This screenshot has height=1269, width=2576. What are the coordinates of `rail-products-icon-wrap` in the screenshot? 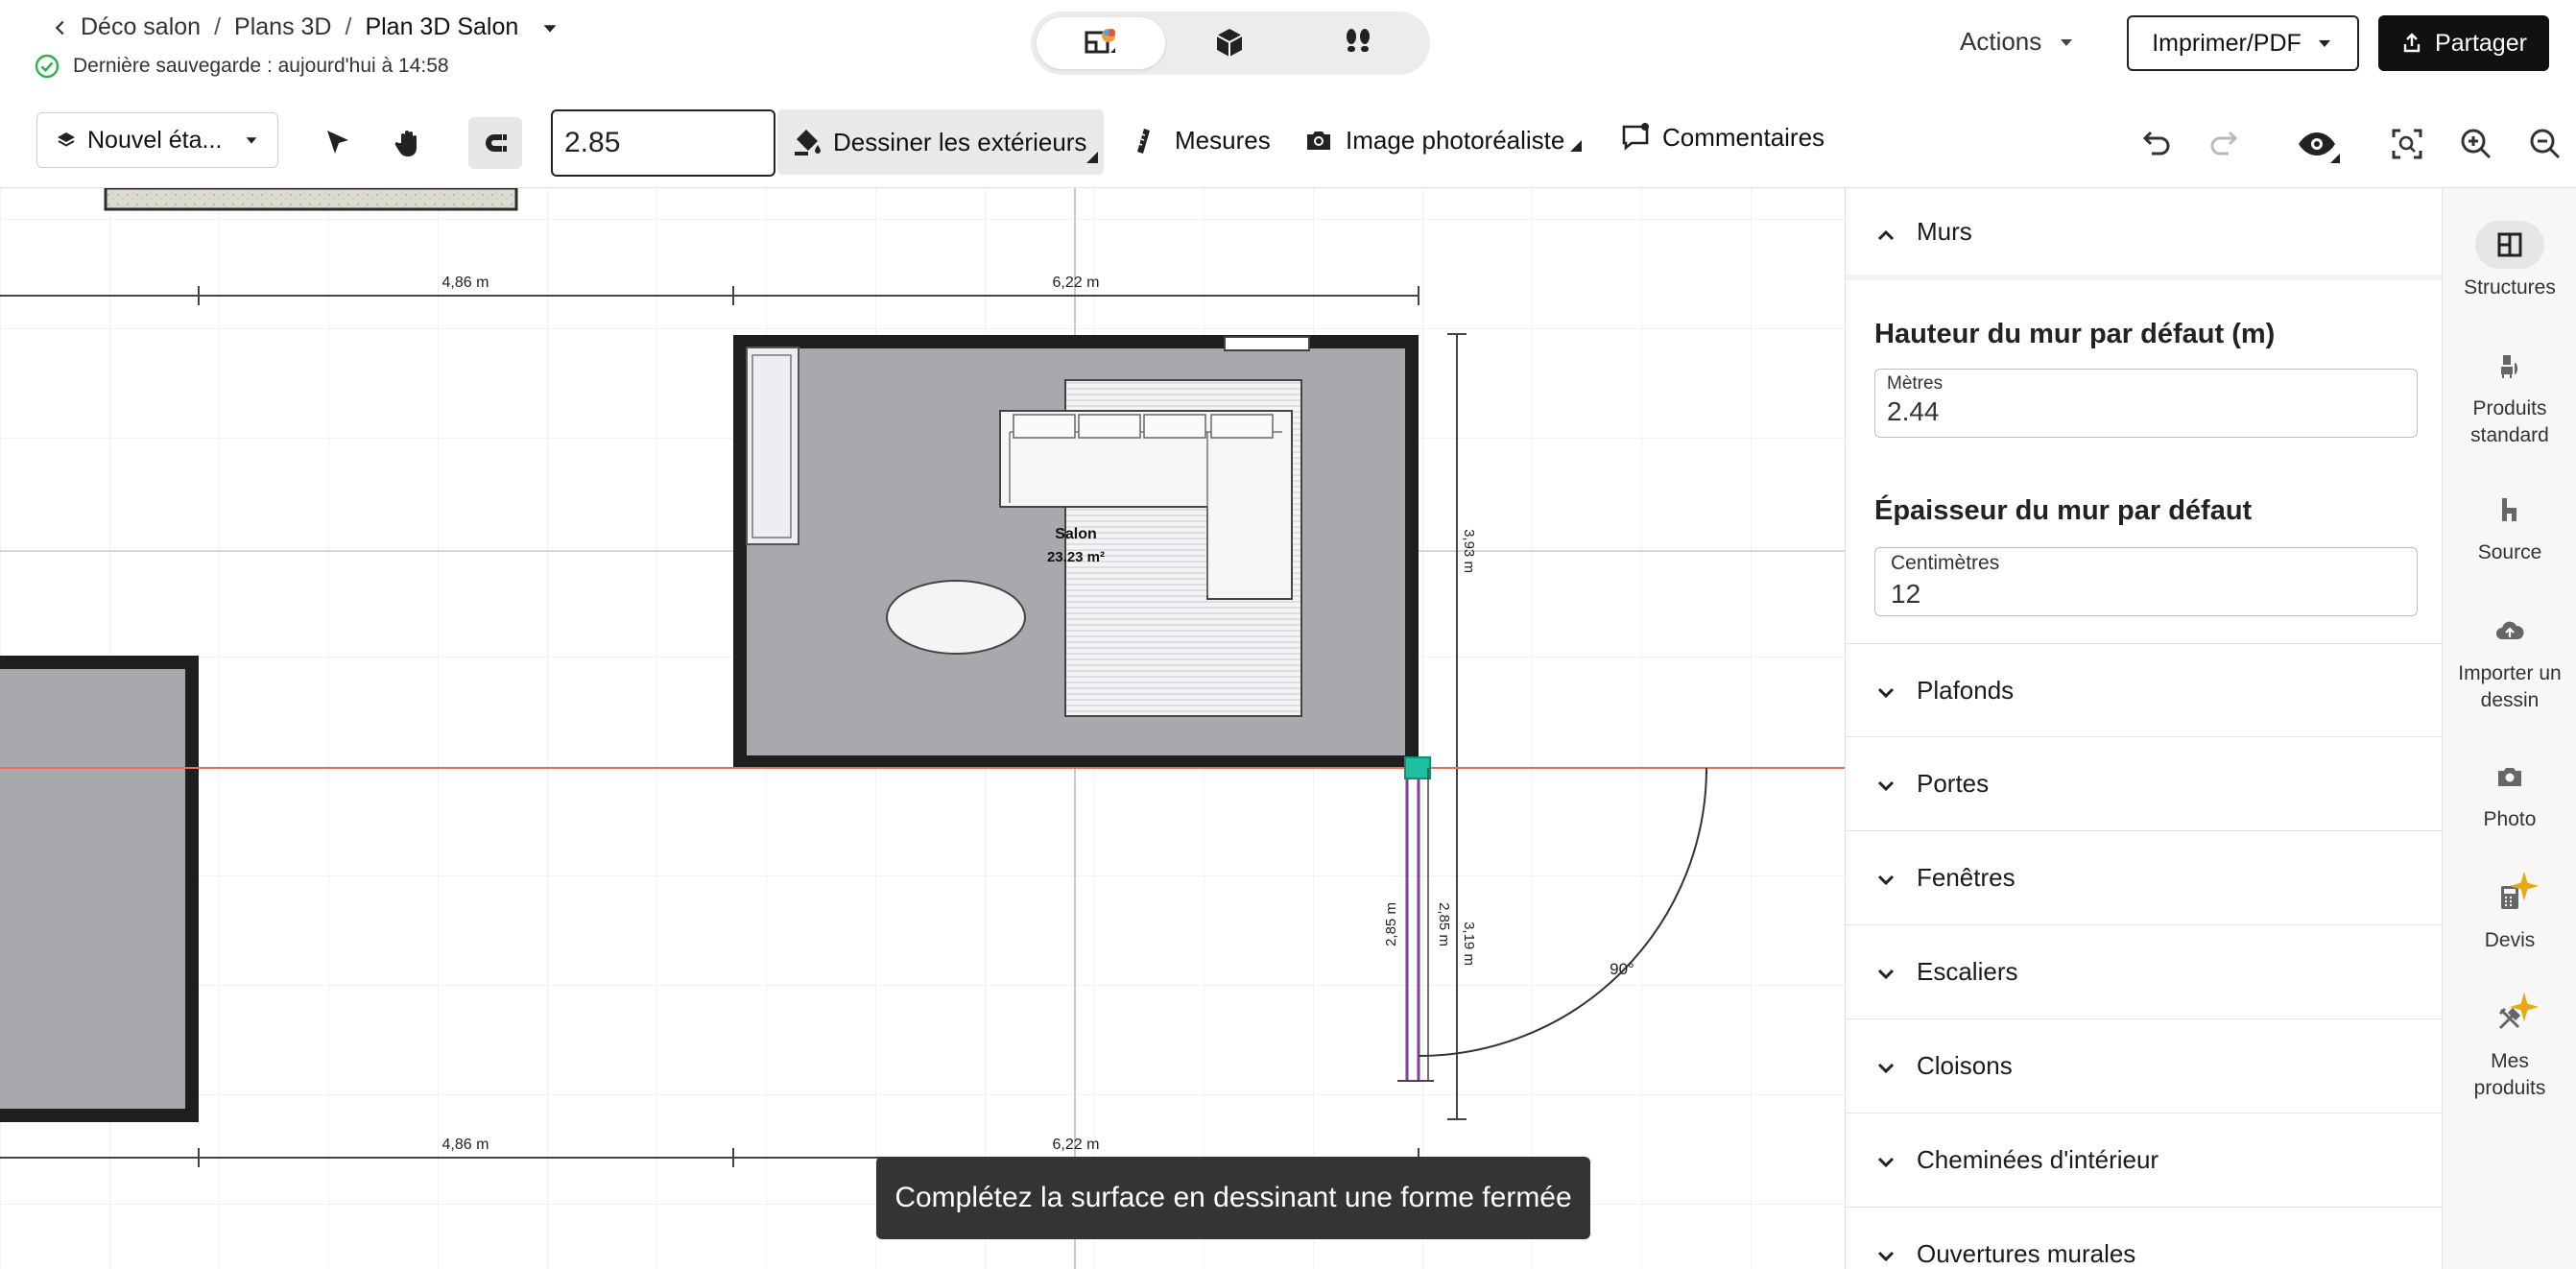 It's located at (2509, 366).